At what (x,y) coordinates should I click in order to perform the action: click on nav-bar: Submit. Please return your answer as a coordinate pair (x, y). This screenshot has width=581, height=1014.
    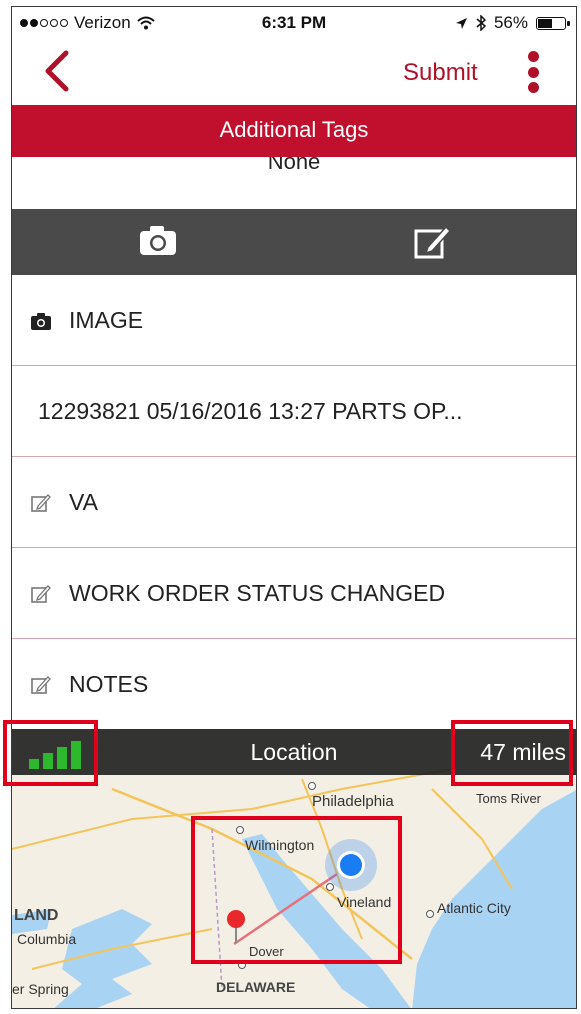
    Looking at the image, I should click on (294, 71).